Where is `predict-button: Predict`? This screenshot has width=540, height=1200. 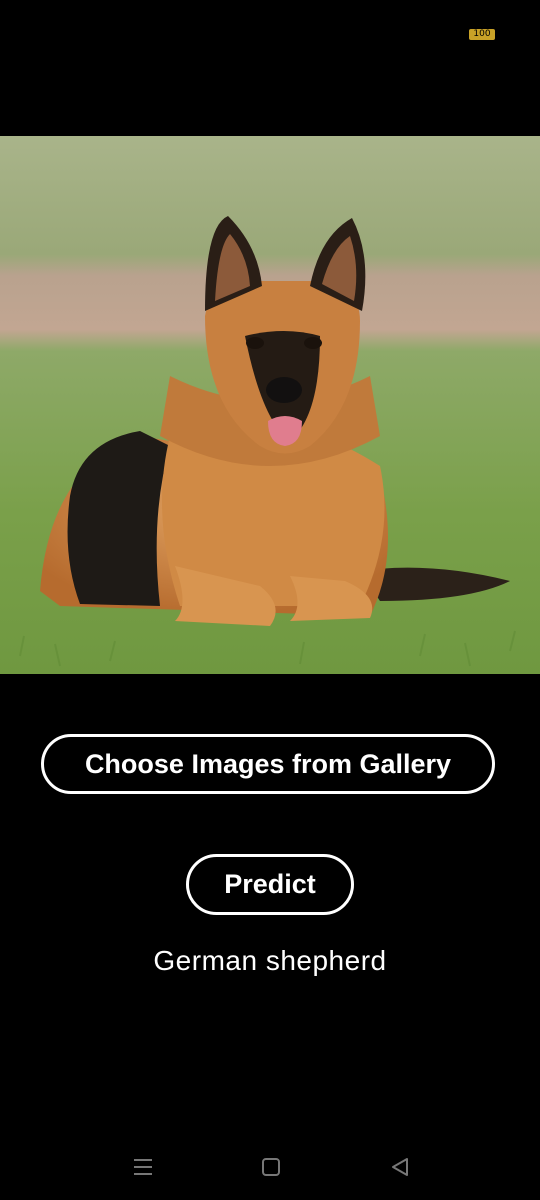 predict-button: Predict is located at coordinates (270, 884).